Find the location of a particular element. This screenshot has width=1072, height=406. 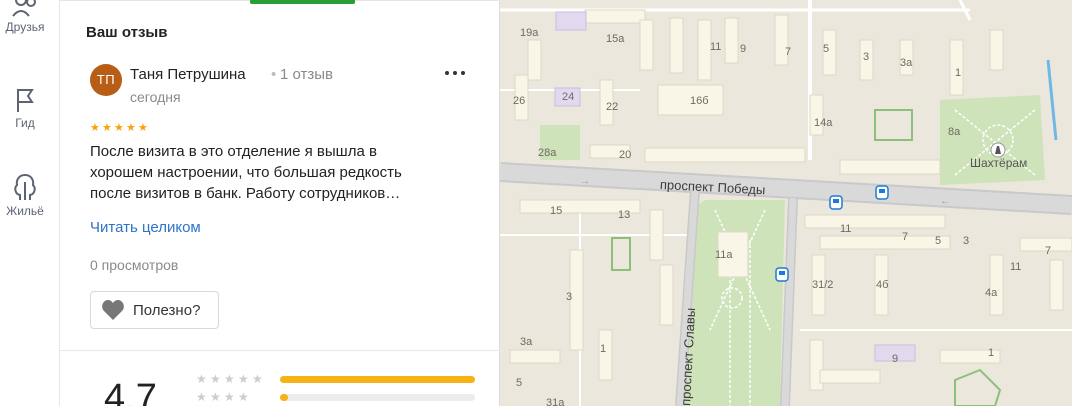

useful-button: Полезно? is located at coordinates (154, 310).